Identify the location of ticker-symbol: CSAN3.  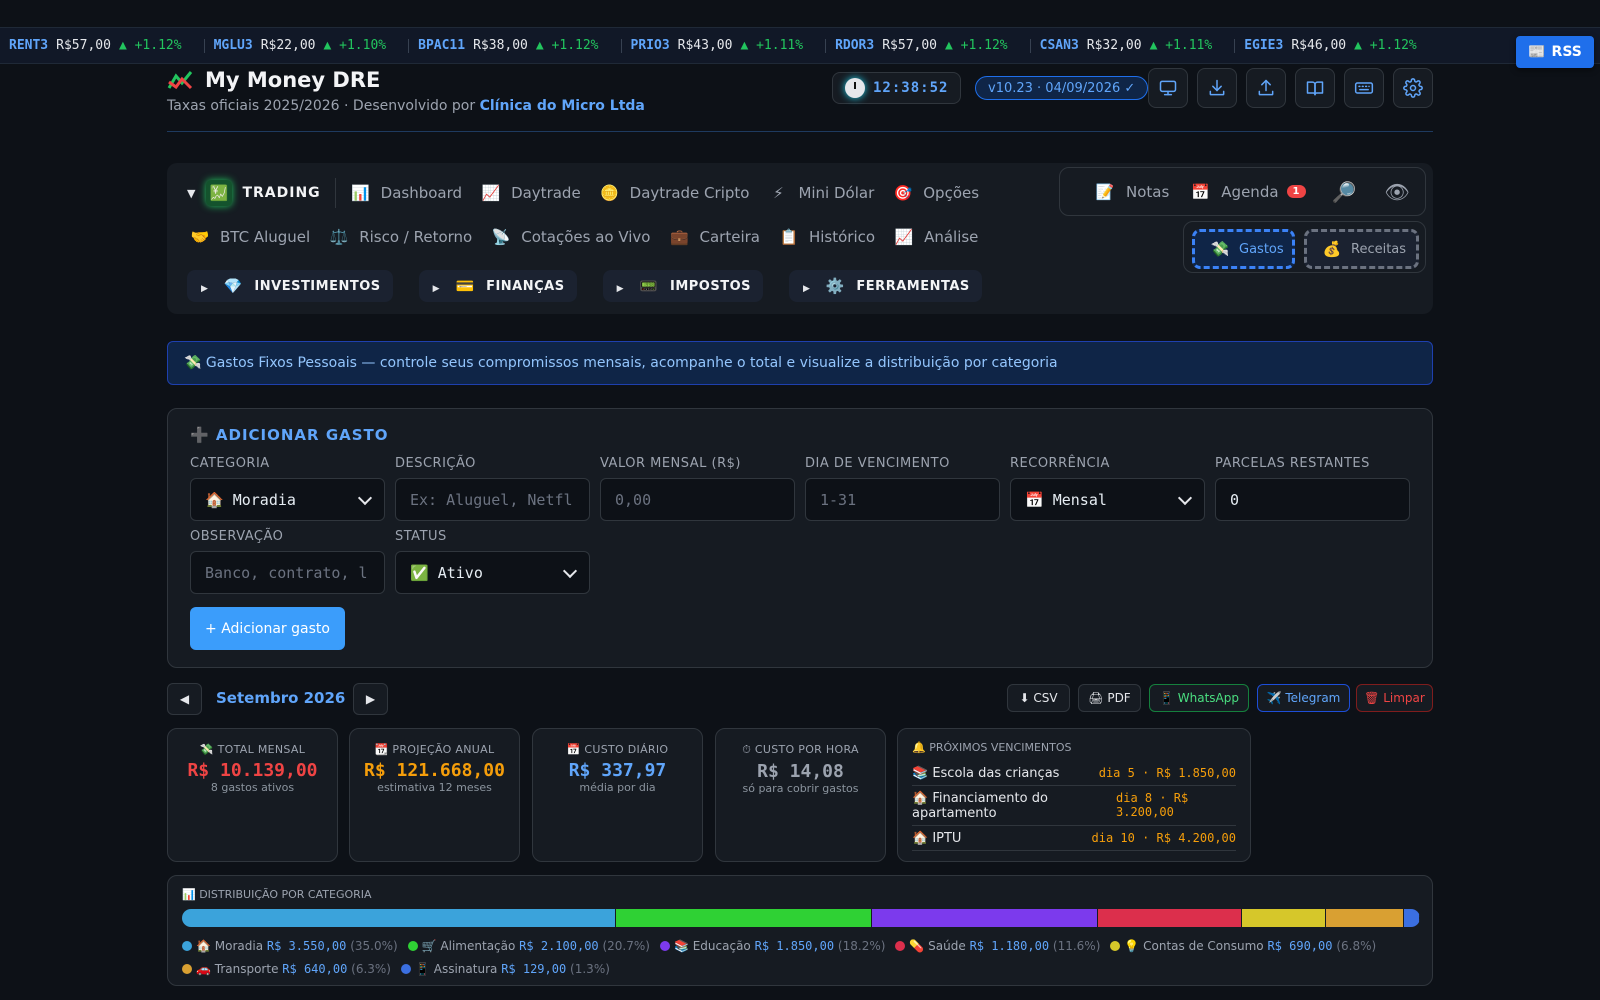
(1059, 45).